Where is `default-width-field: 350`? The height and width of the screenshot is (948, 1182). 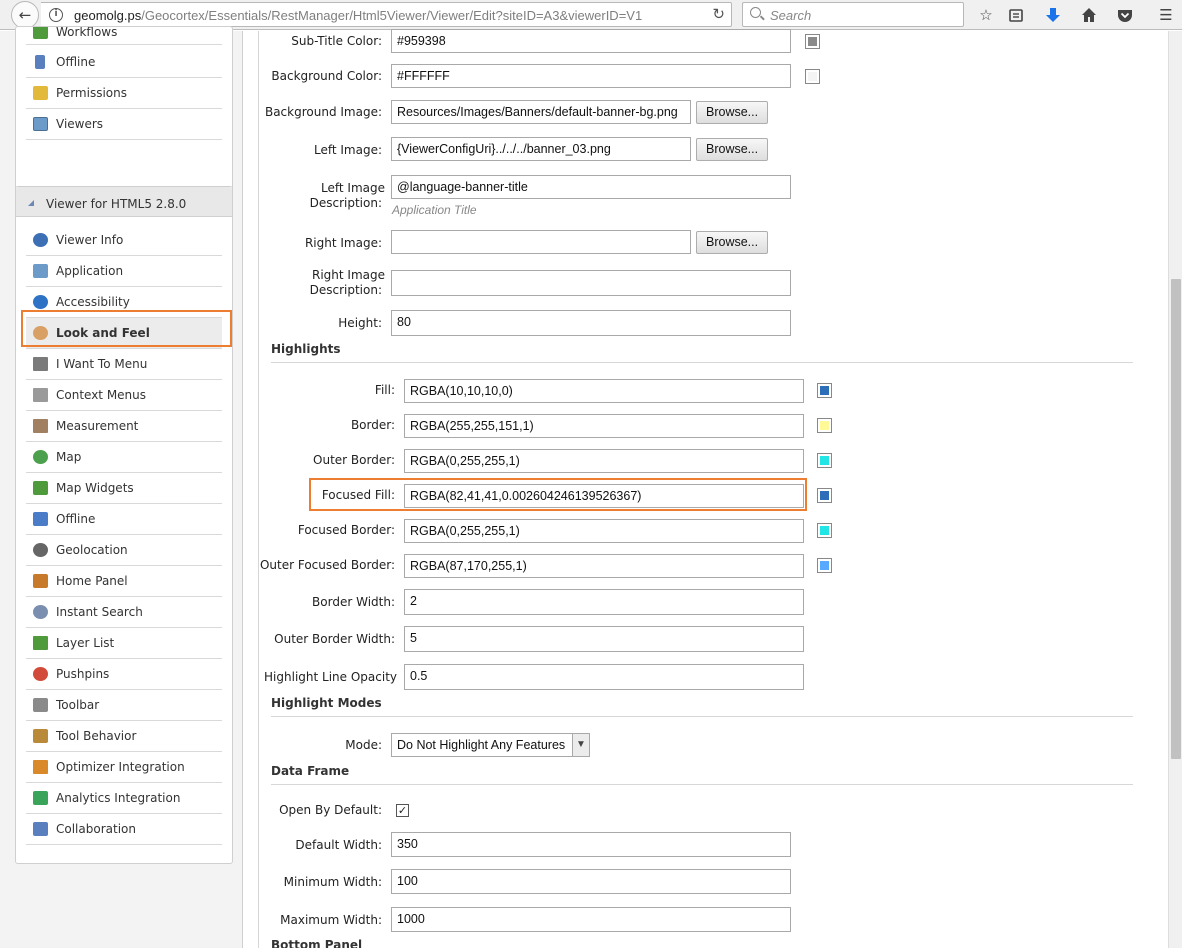
default-width-field: 350 is located at coordinates (591, 844).